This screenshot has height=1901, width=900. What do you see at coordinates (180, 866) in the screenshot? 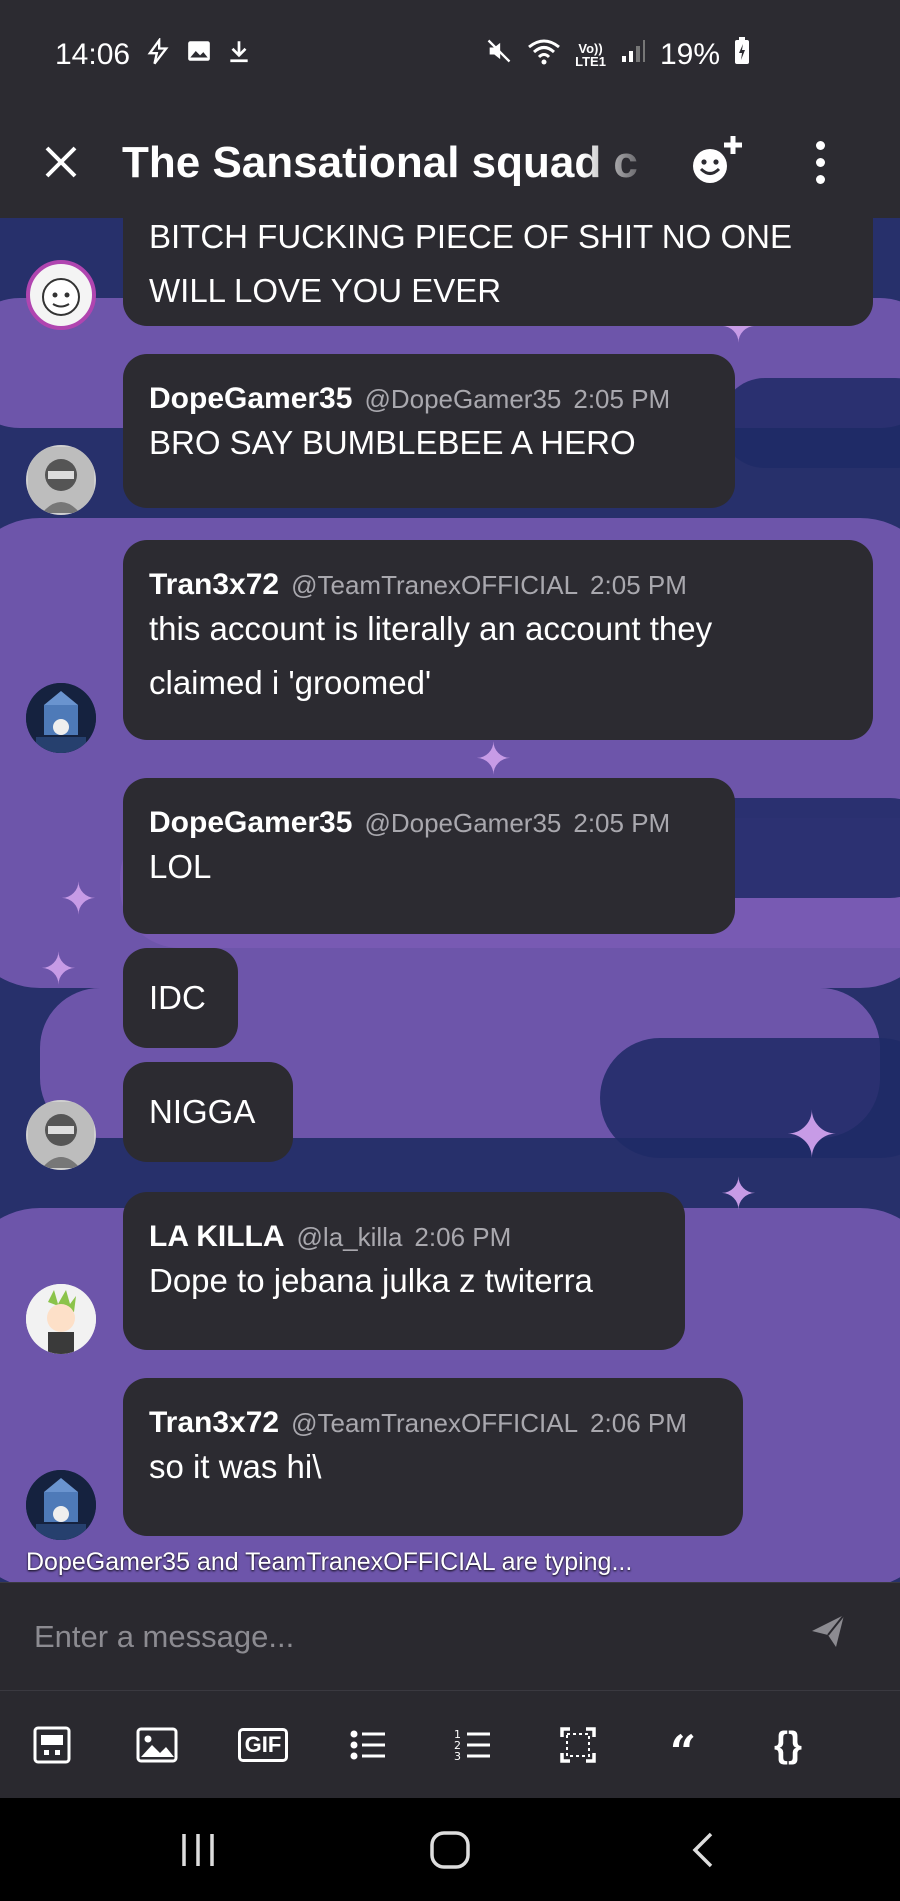
I see `message-text: LOL` at bounding box center [180, 866].